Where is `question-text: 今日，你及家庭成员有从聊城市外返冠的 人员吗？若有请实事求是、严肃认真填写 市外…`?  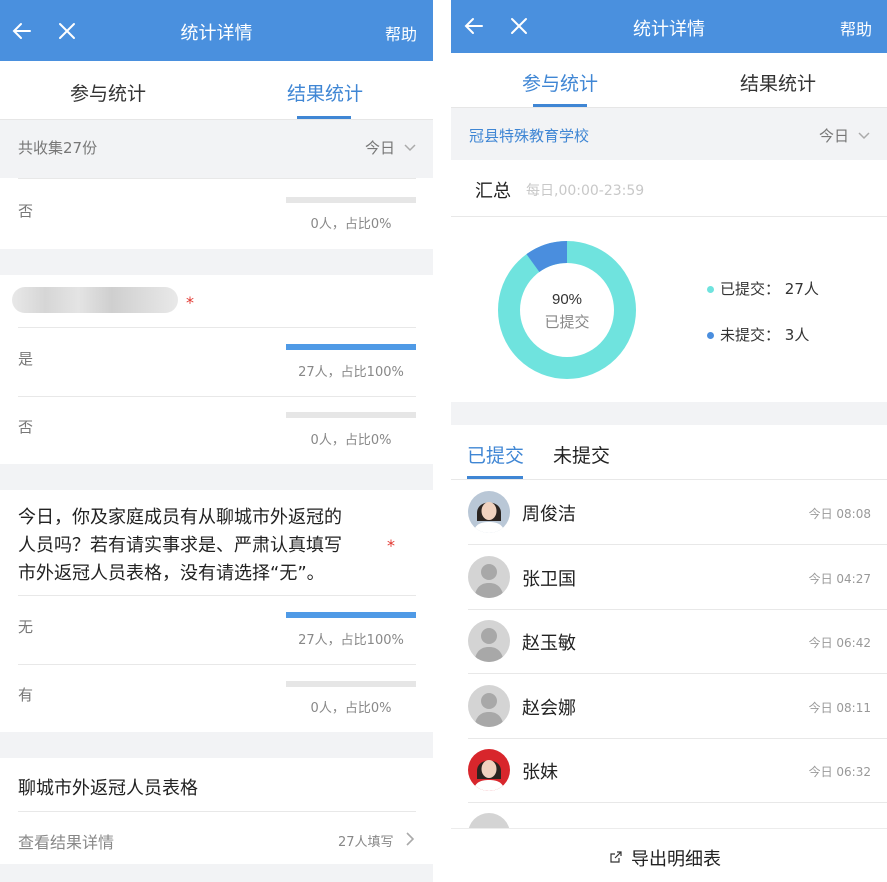 question-text: 今日，你及家庭成员有从聊城市外返冠的 人员吗？若有请实事求是、严肃认真填写 市外… is located at coordinates (180, 545).